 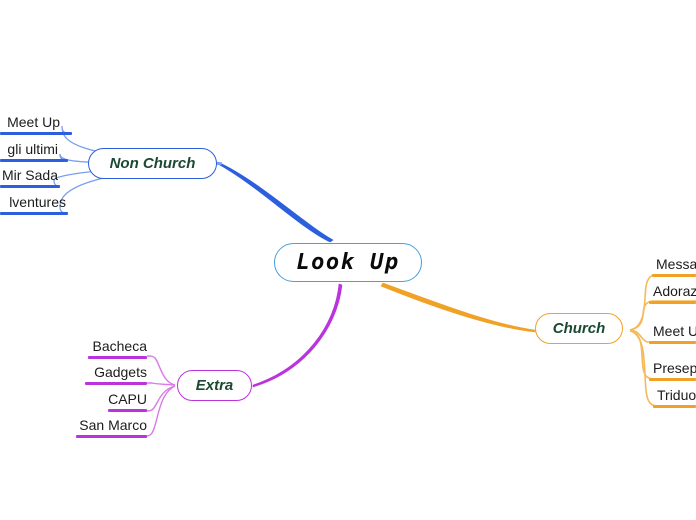 What do you see at coordinates (297, 335) in the screenshot?
I see `connector-root-to-extra` at bounding box center [297, 335].